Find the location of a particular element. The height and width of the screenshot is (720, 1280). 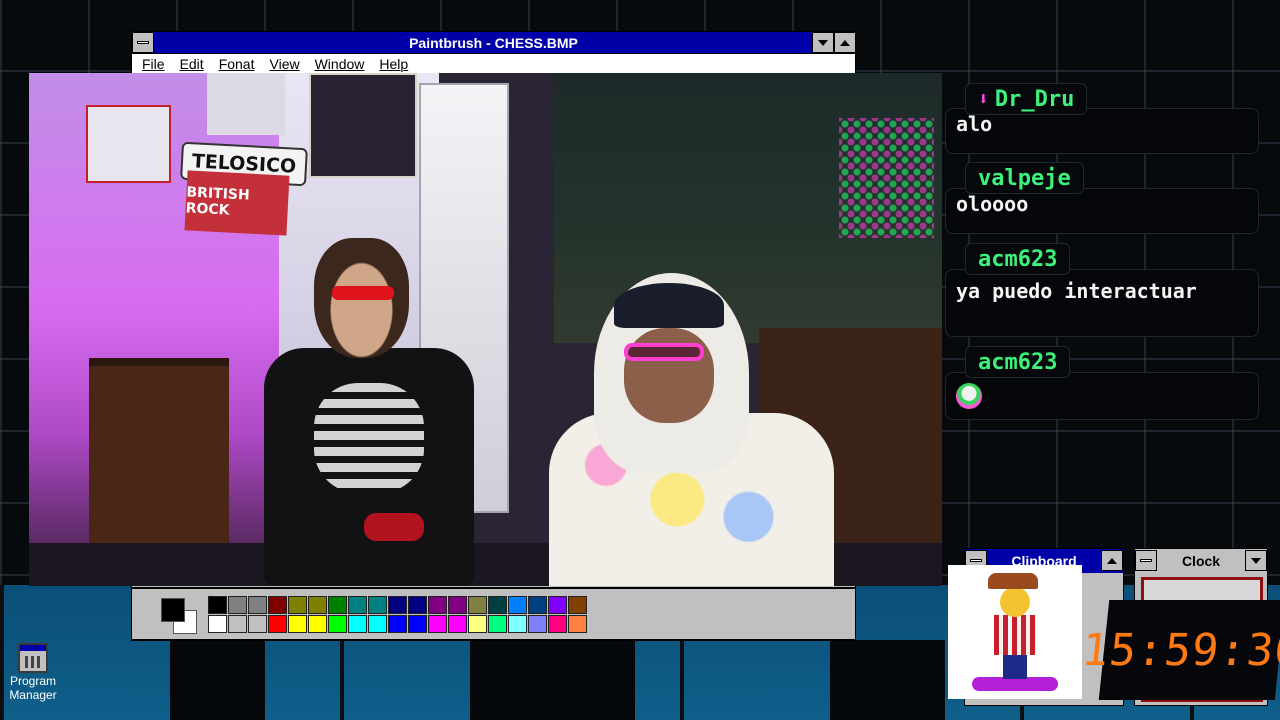

menu-help: Help is located at coordinates (393, 64).